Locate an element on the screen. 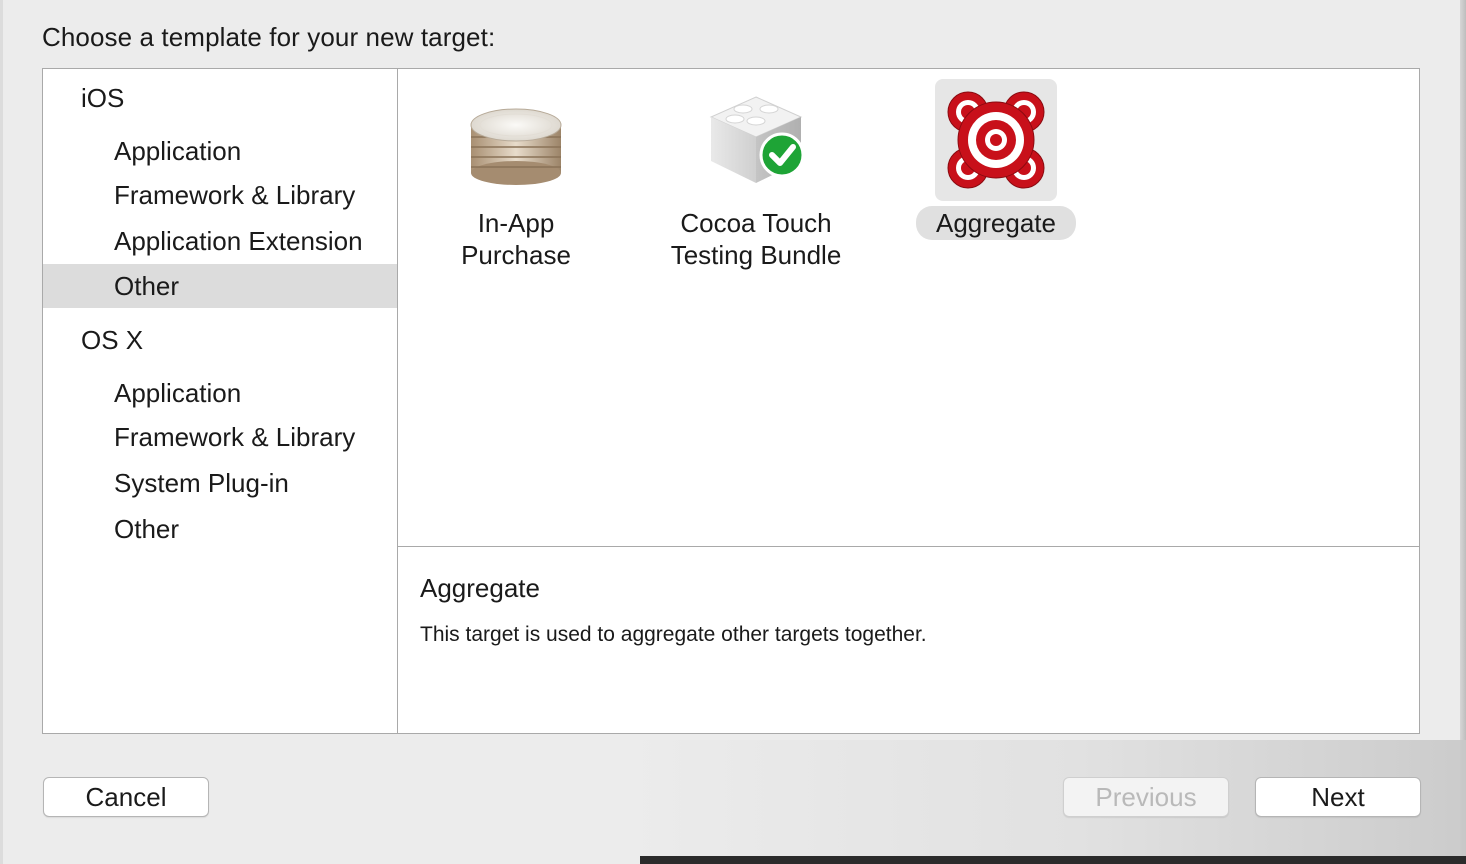 The width and height of the screenshot is (1466, 864). template-label-line1: Aggregate is located at coordinates (996, 223).